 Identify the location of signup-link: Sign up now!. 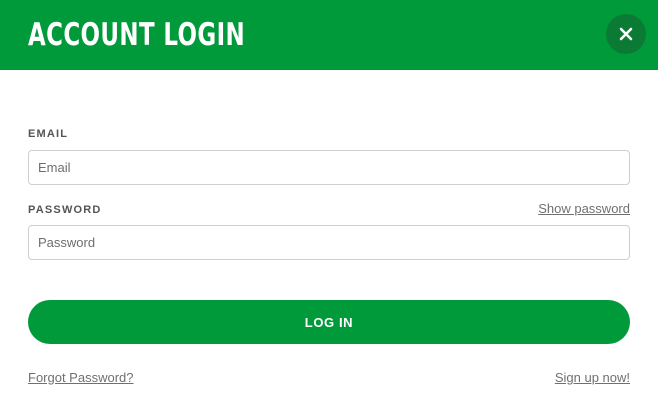
(592, 378).